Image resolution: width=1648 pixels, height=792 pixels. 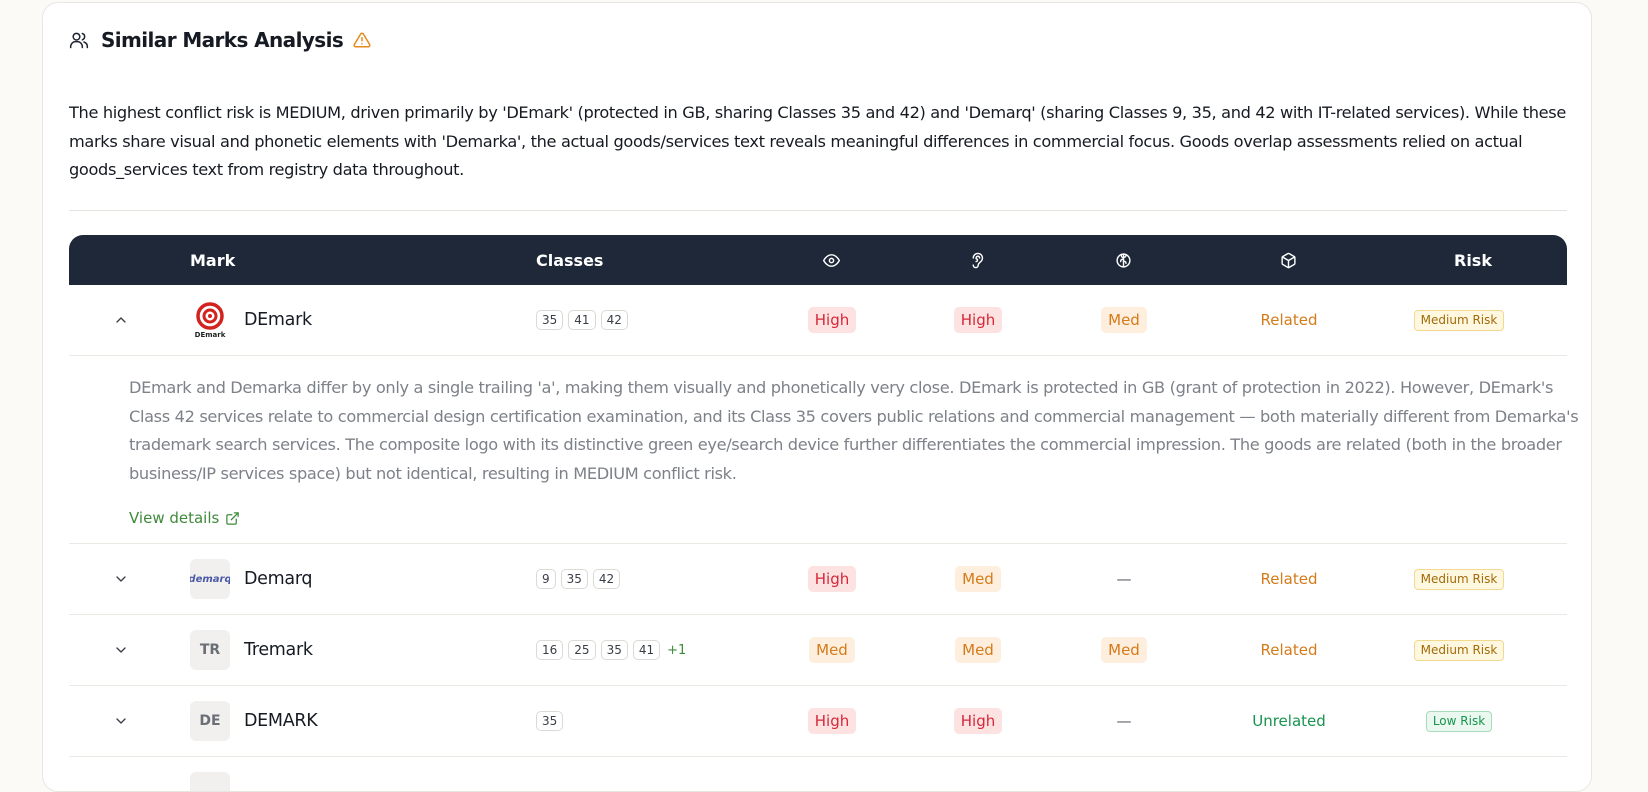 I want to click on mark-name: DEMARK, so click(x=281, y=721).